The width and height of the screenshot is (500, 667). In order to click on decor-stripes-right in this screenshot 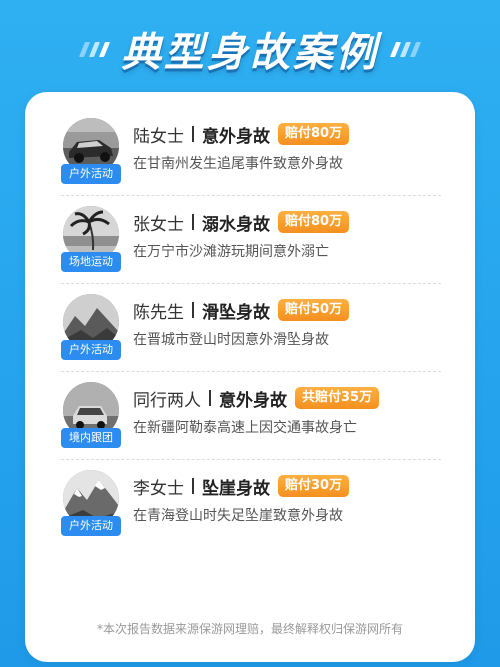, I will do `click(405, 49)`.